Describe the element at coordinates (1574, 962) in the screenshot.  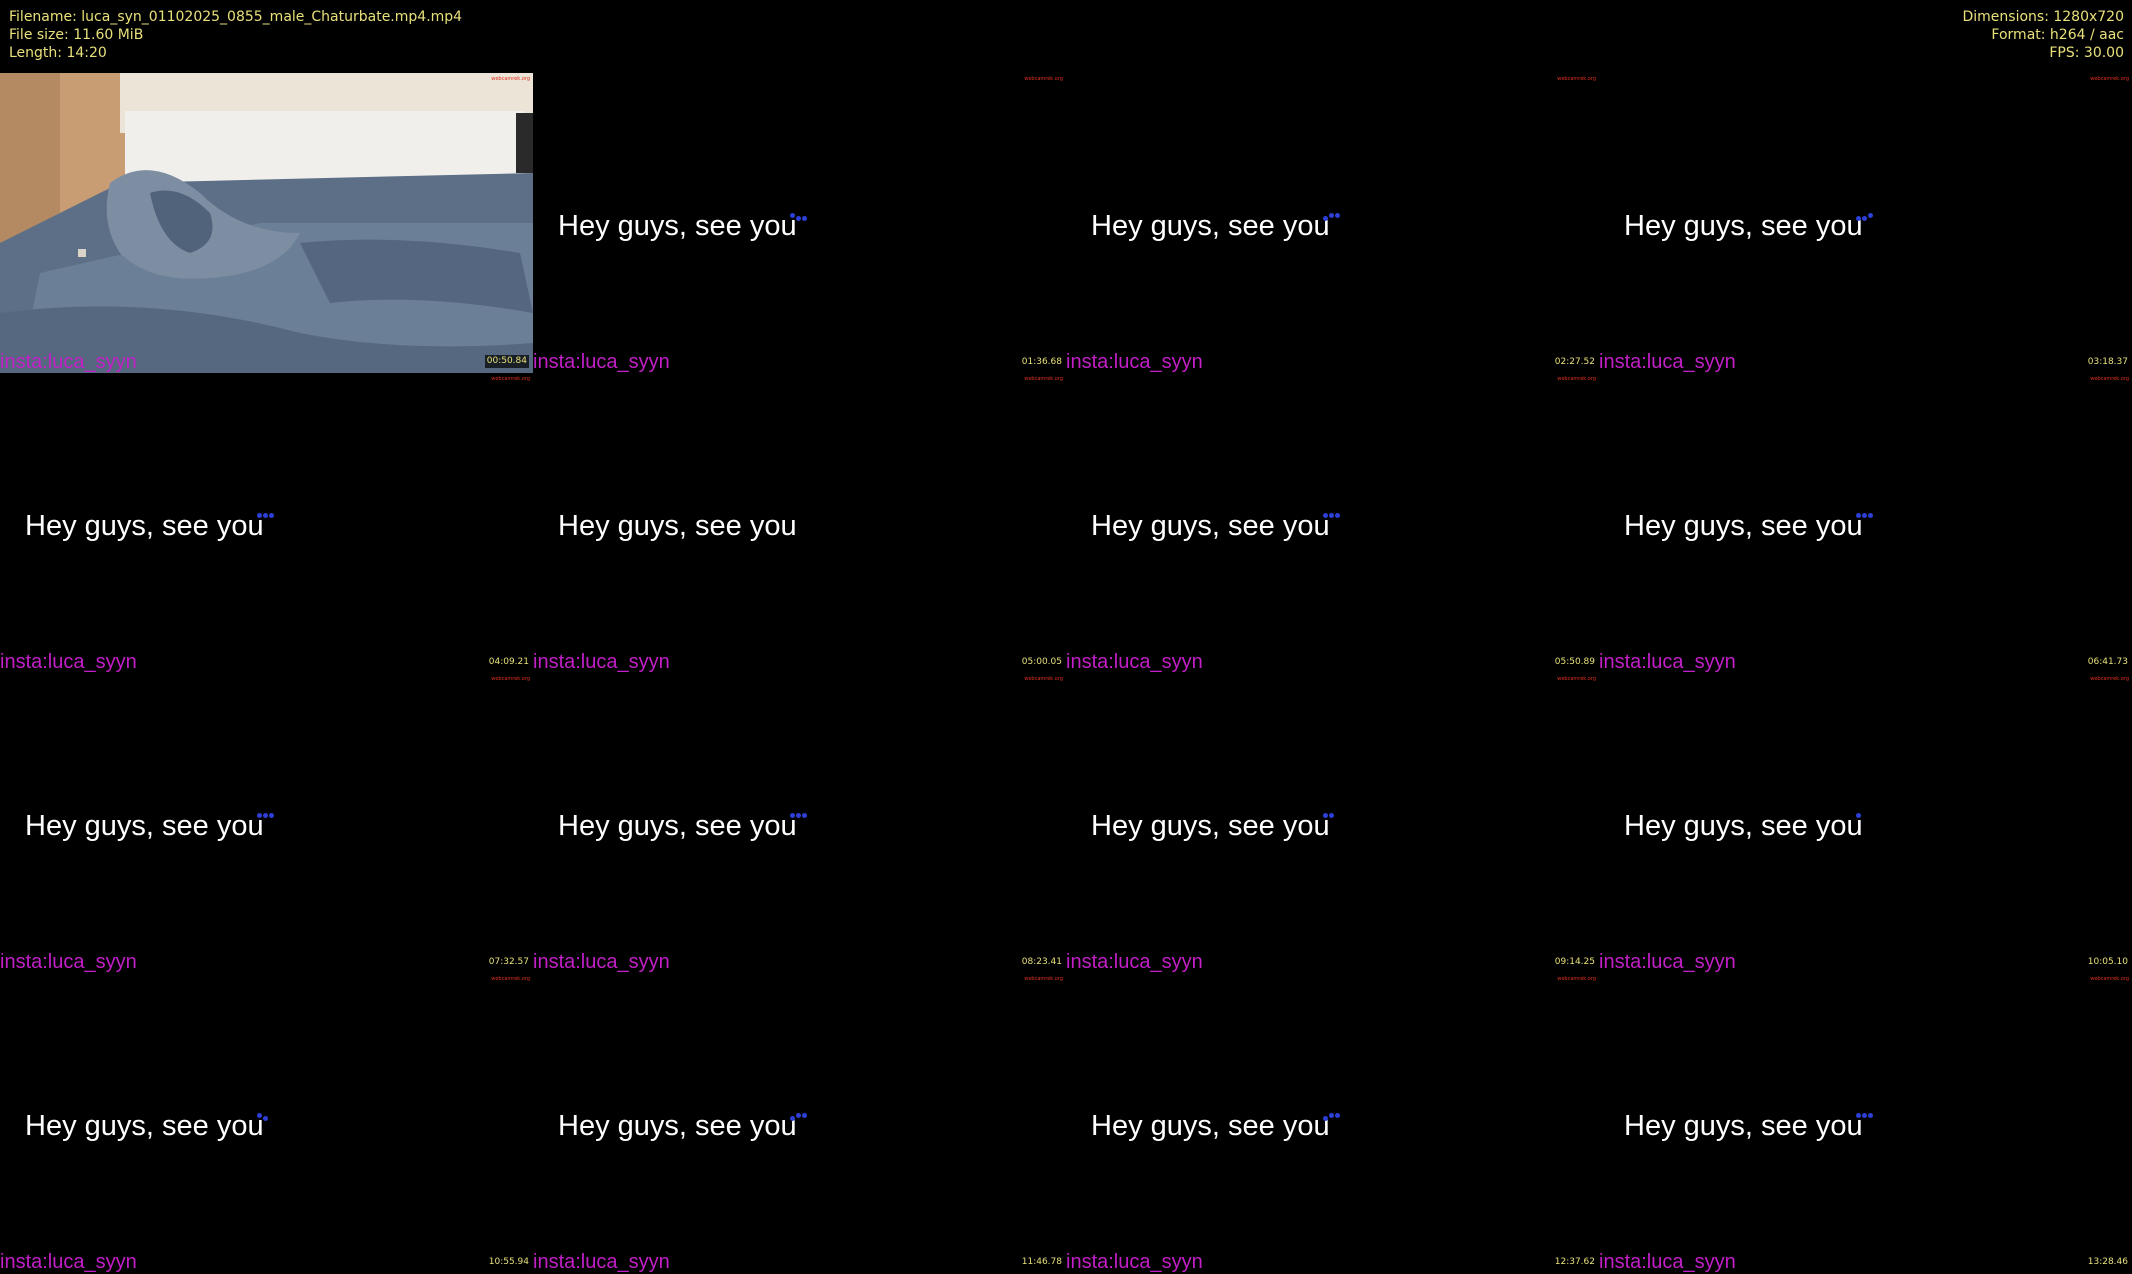
I see `frame-timestamp: 09:14.25` at that location.